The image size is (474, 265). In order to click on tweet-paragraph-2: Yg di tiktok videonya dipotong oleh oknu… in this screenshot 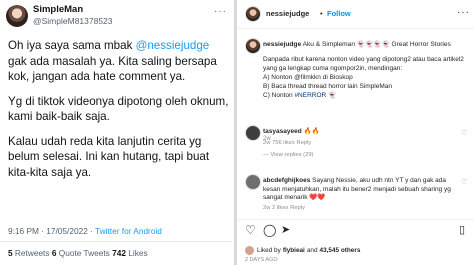, I will do `click(118, 109)`.